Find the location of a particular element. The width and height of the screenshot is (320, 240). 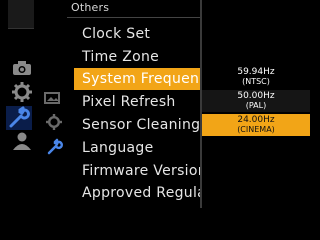

menu-item-clock-set: Clock Set is located at coordinates (137, 34).